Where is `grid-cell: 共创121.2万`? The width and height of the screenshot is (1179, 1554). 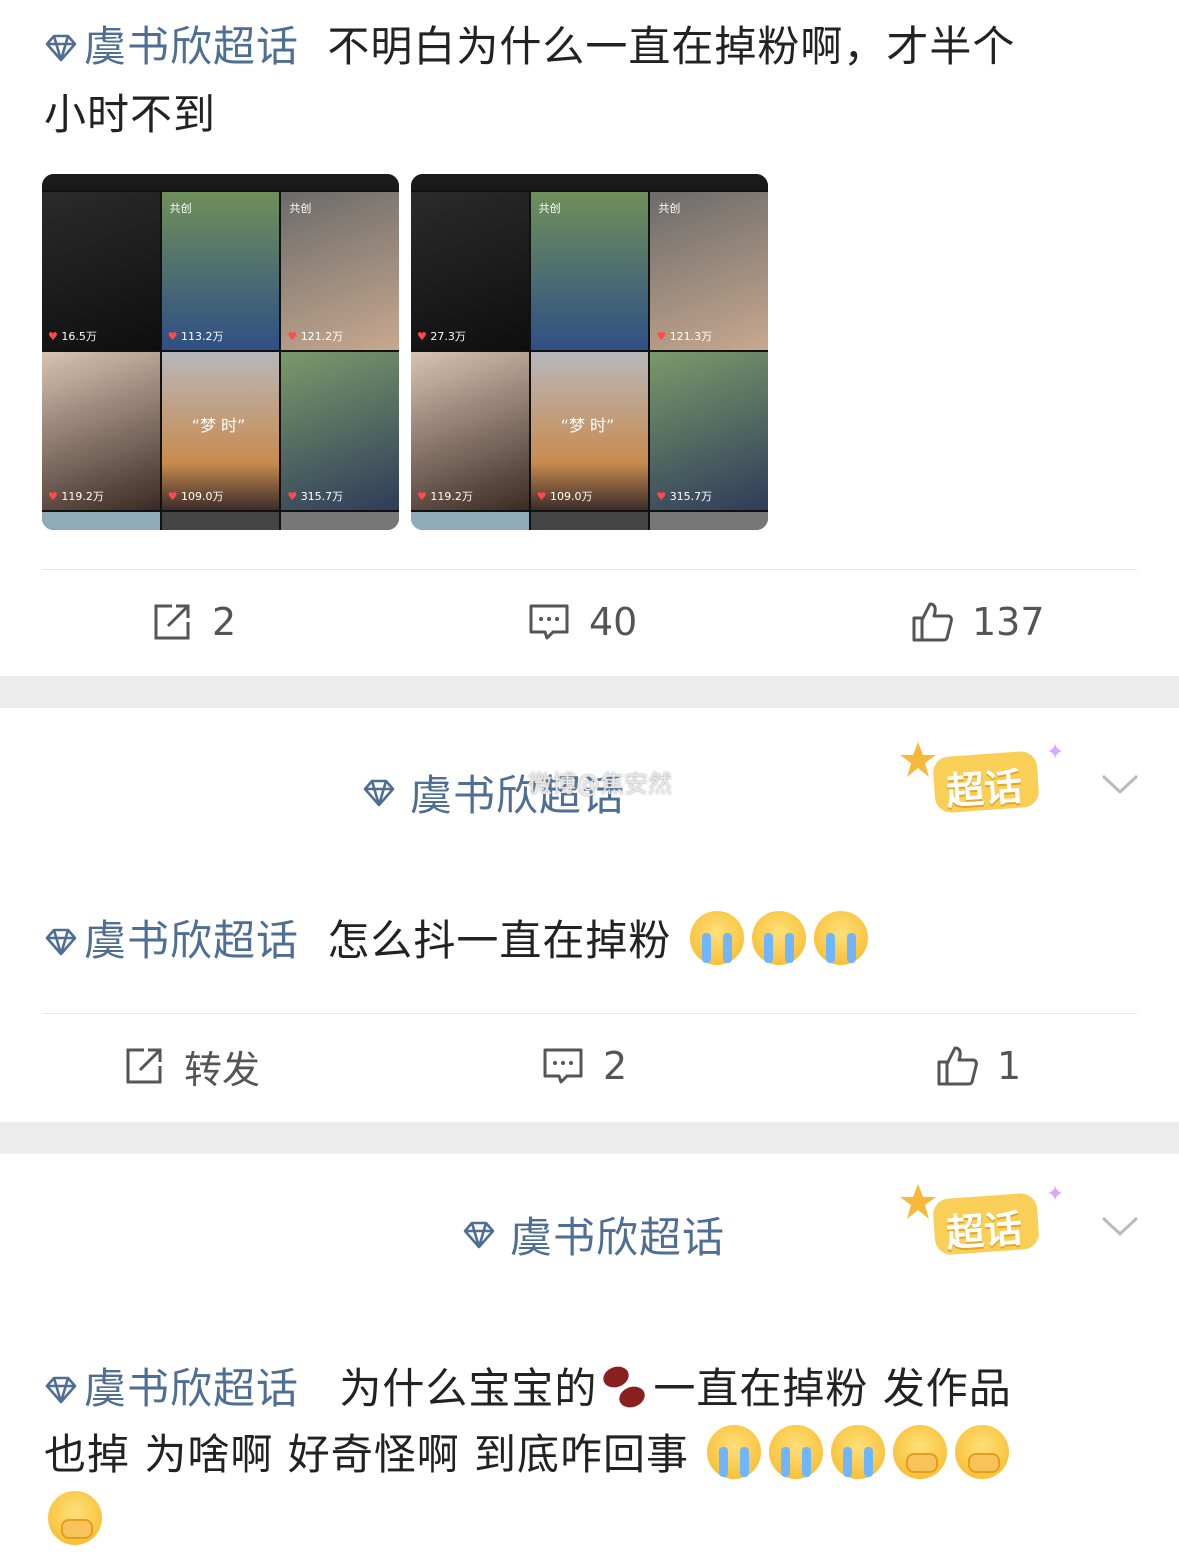 grid-cell: 共创121.2万 is located at coordinates (340, 271).